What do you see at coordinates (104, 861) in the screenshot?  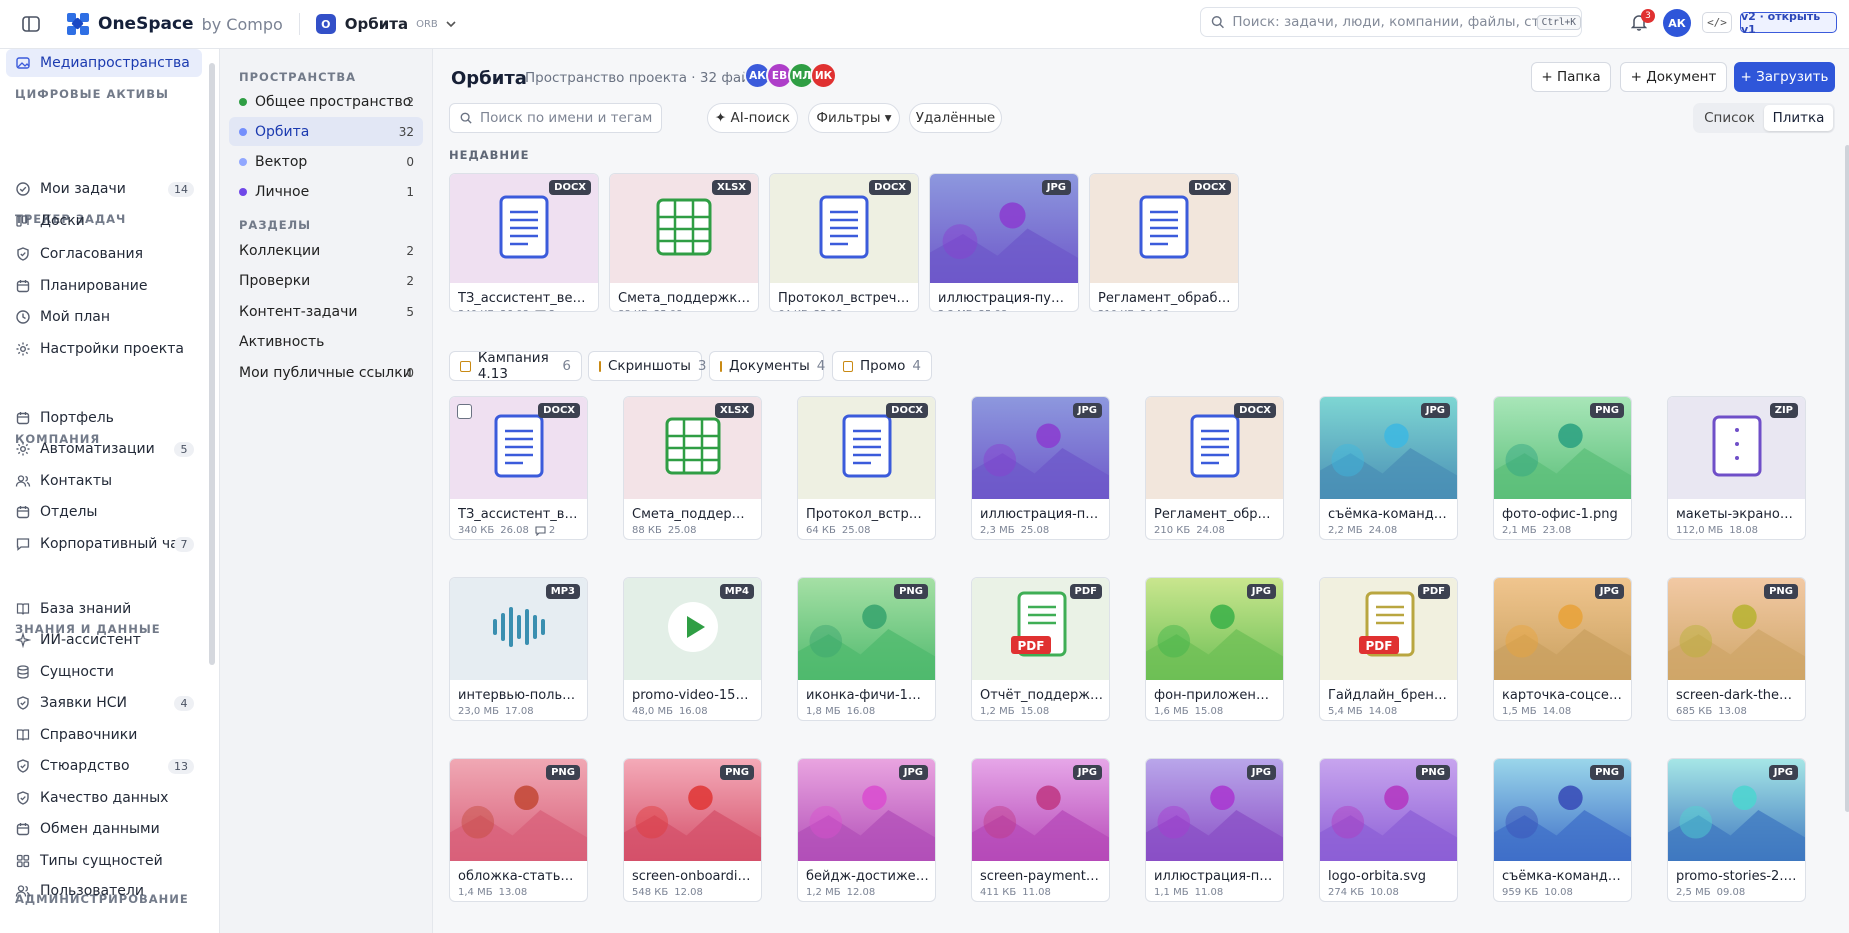 I see `sidebar-item-item-3-8: Типы сущностей` at bounding box center [104, 861].